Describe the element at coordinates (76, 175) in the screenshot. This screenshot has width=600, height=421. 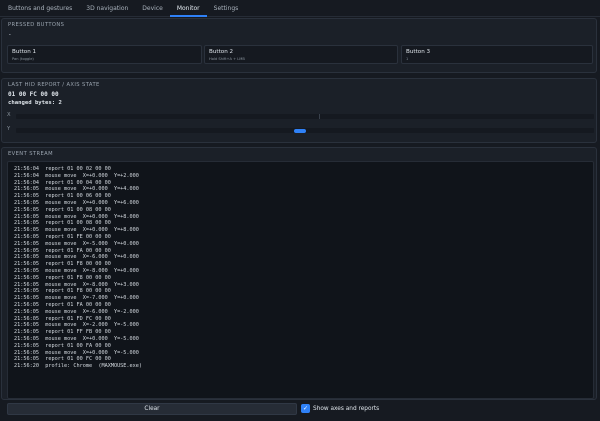
I see `log-line: 21:56:04 mouse move X=+0.000 Y=+2.000` at that location.